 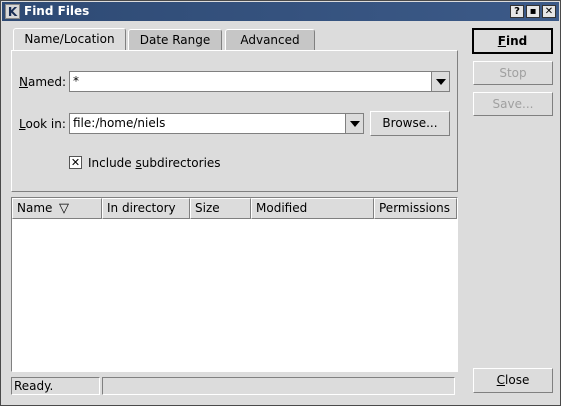 What do you see at coordinates (55, 386) in the screenshot?
I see `status-text: Ready.` at bounding box center [55, 386].